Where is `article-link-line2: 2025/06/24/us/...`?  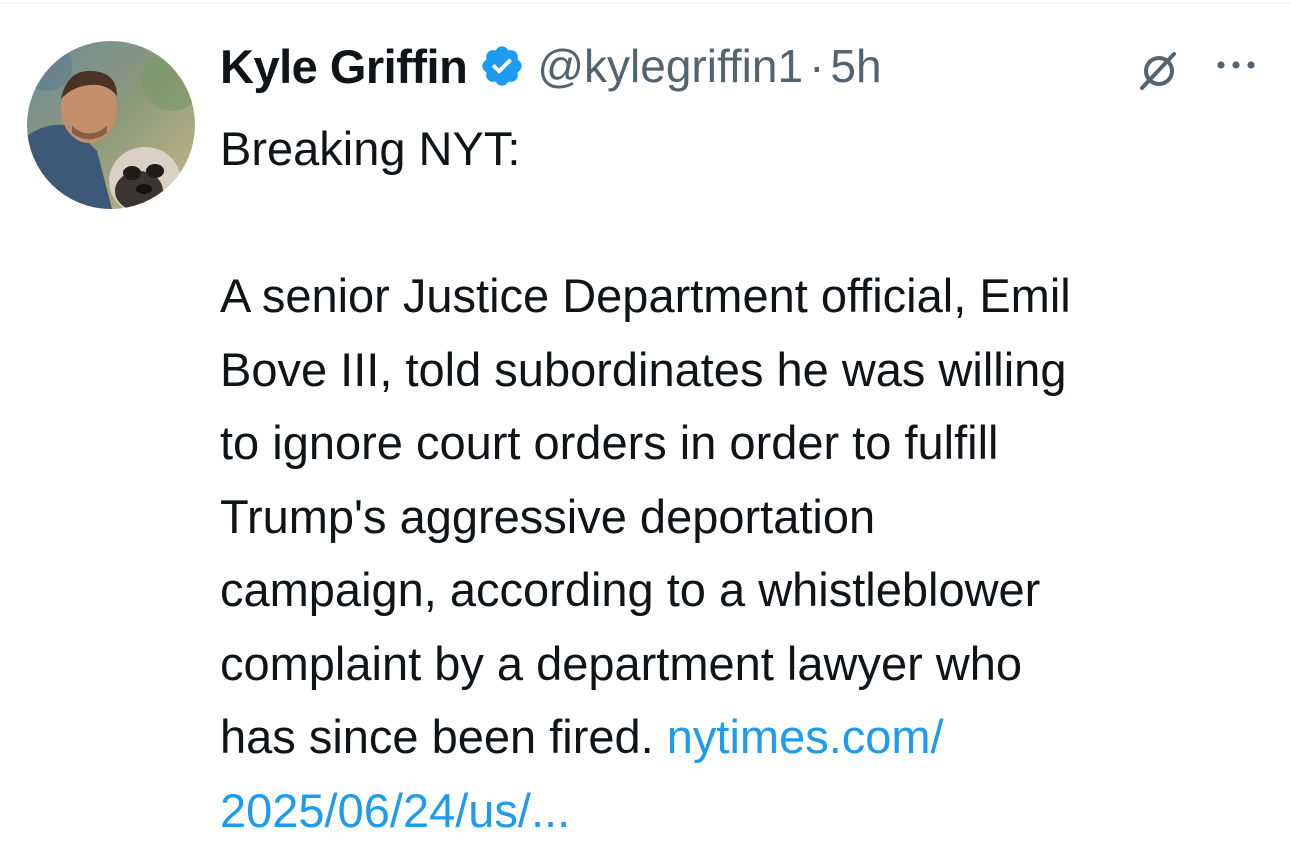
article-link-line2: 2025/06/24/us/... is located at coordinates (395, 810).